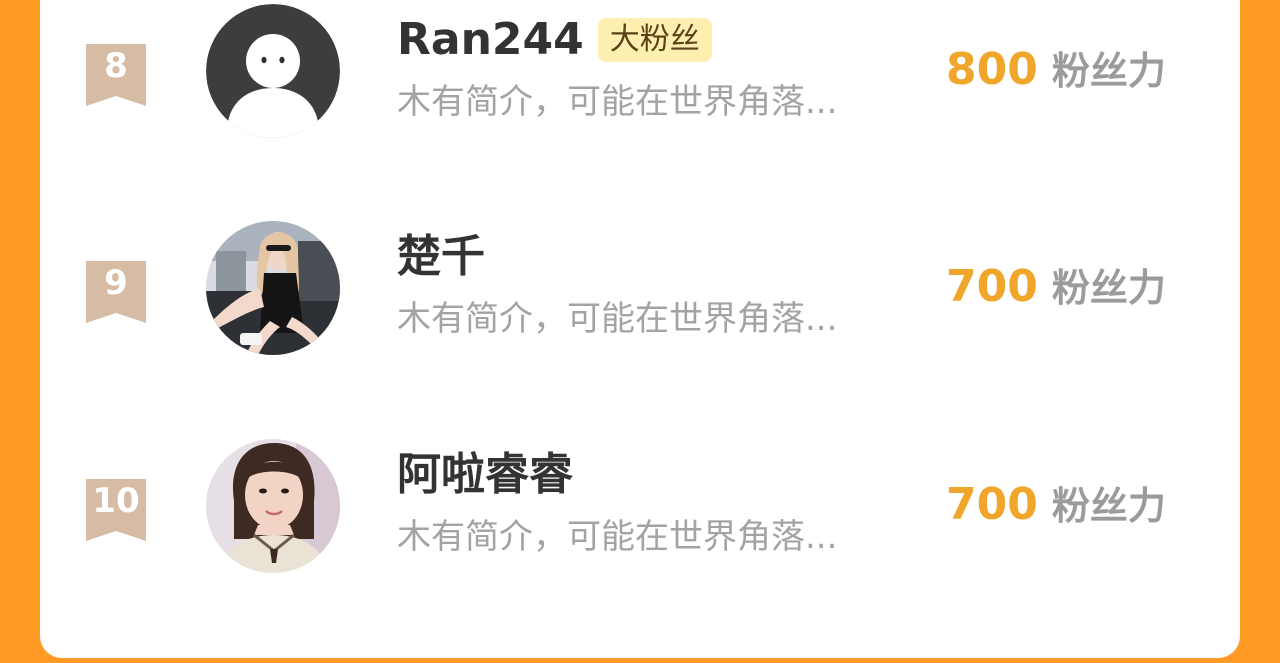 The height and width of the screenshot is (663, 1280). I want to click on rank-ribbon-icon: 10, so click(116, 510).